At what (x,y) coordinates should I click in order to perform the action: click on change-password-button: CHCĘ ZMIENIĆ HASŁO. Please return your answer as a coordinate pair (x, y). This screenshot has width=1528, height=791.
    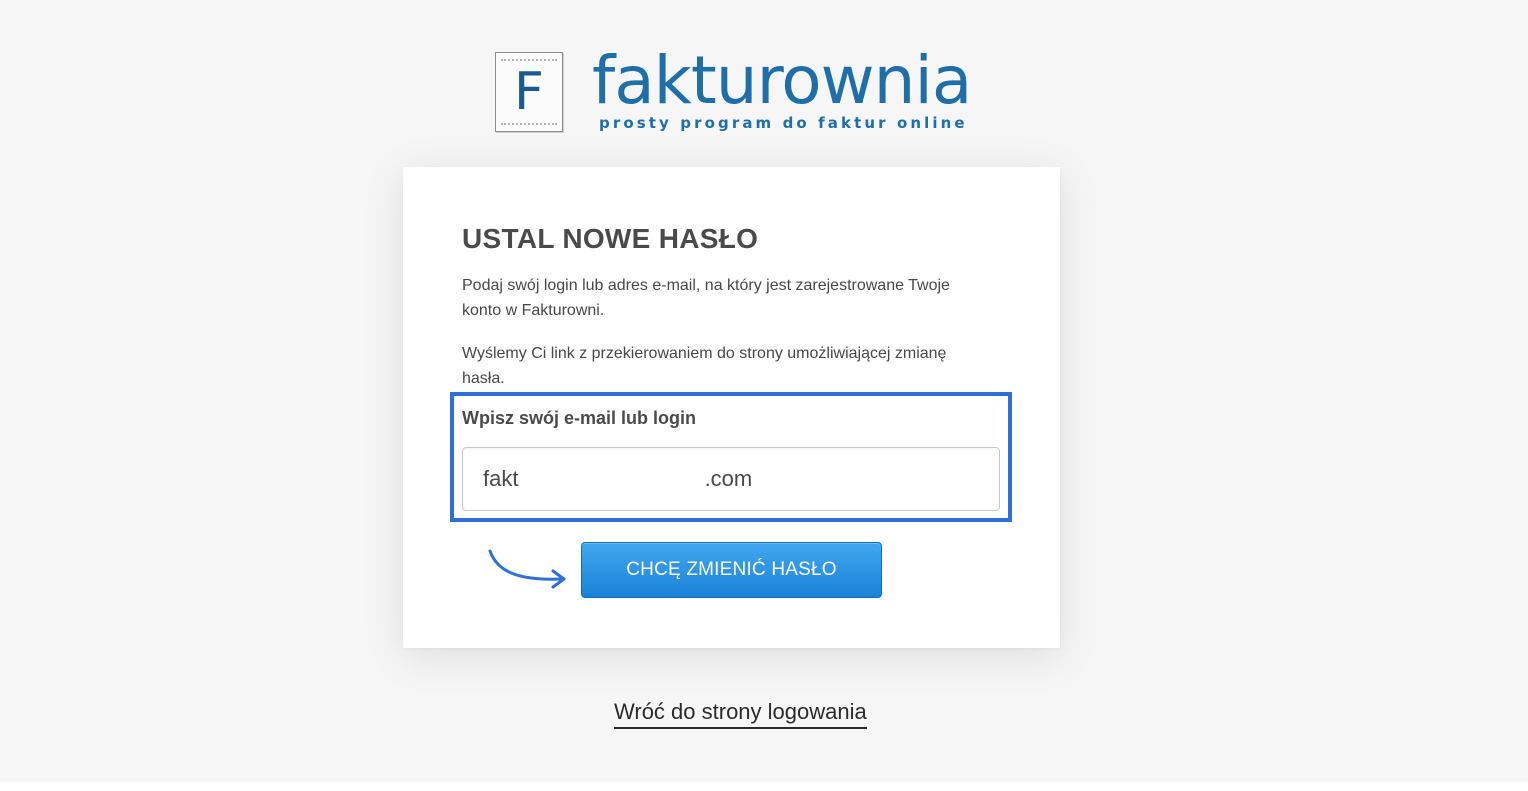
    Looking at the image, I should click on (731, 570).